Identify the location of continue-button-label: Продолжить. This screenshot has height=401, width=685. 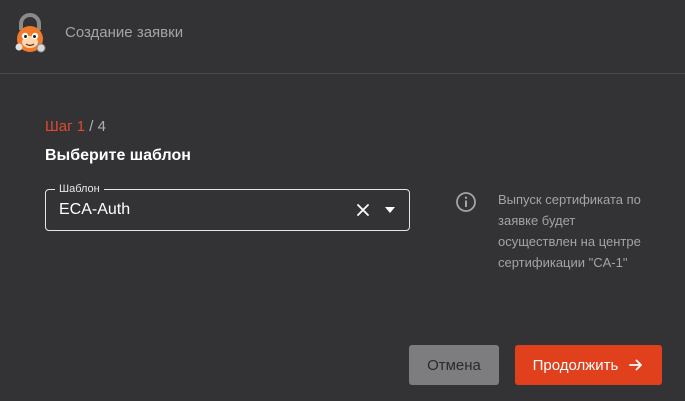
(575, 365).